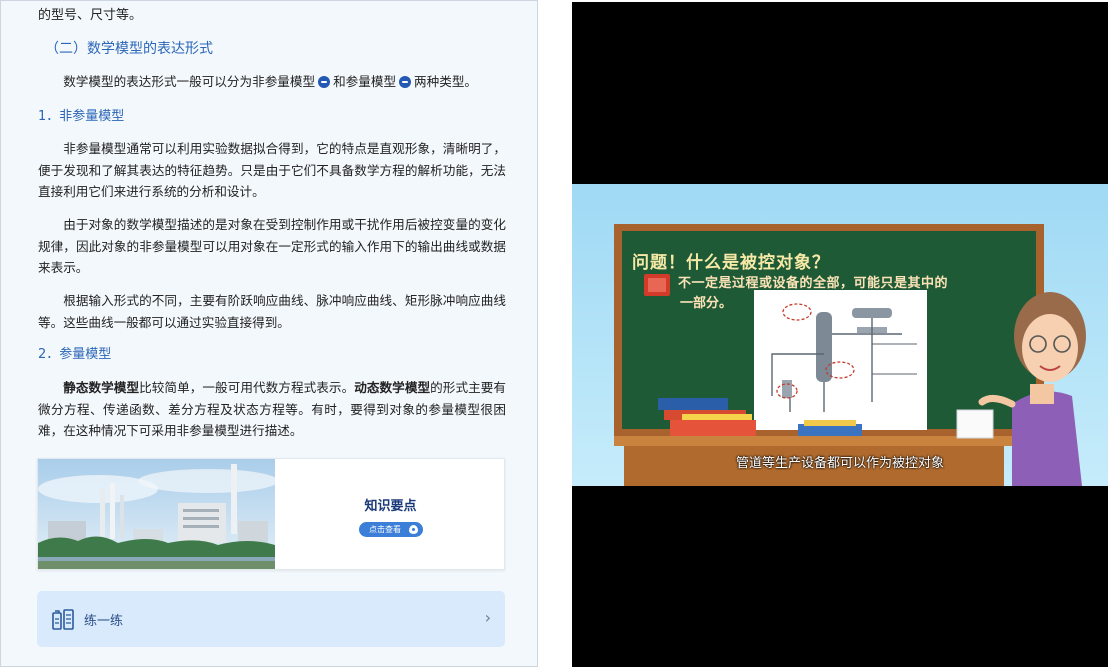  I want to click on subsection-title-nonparametric: 1．非参量模型, so click(81, 116).